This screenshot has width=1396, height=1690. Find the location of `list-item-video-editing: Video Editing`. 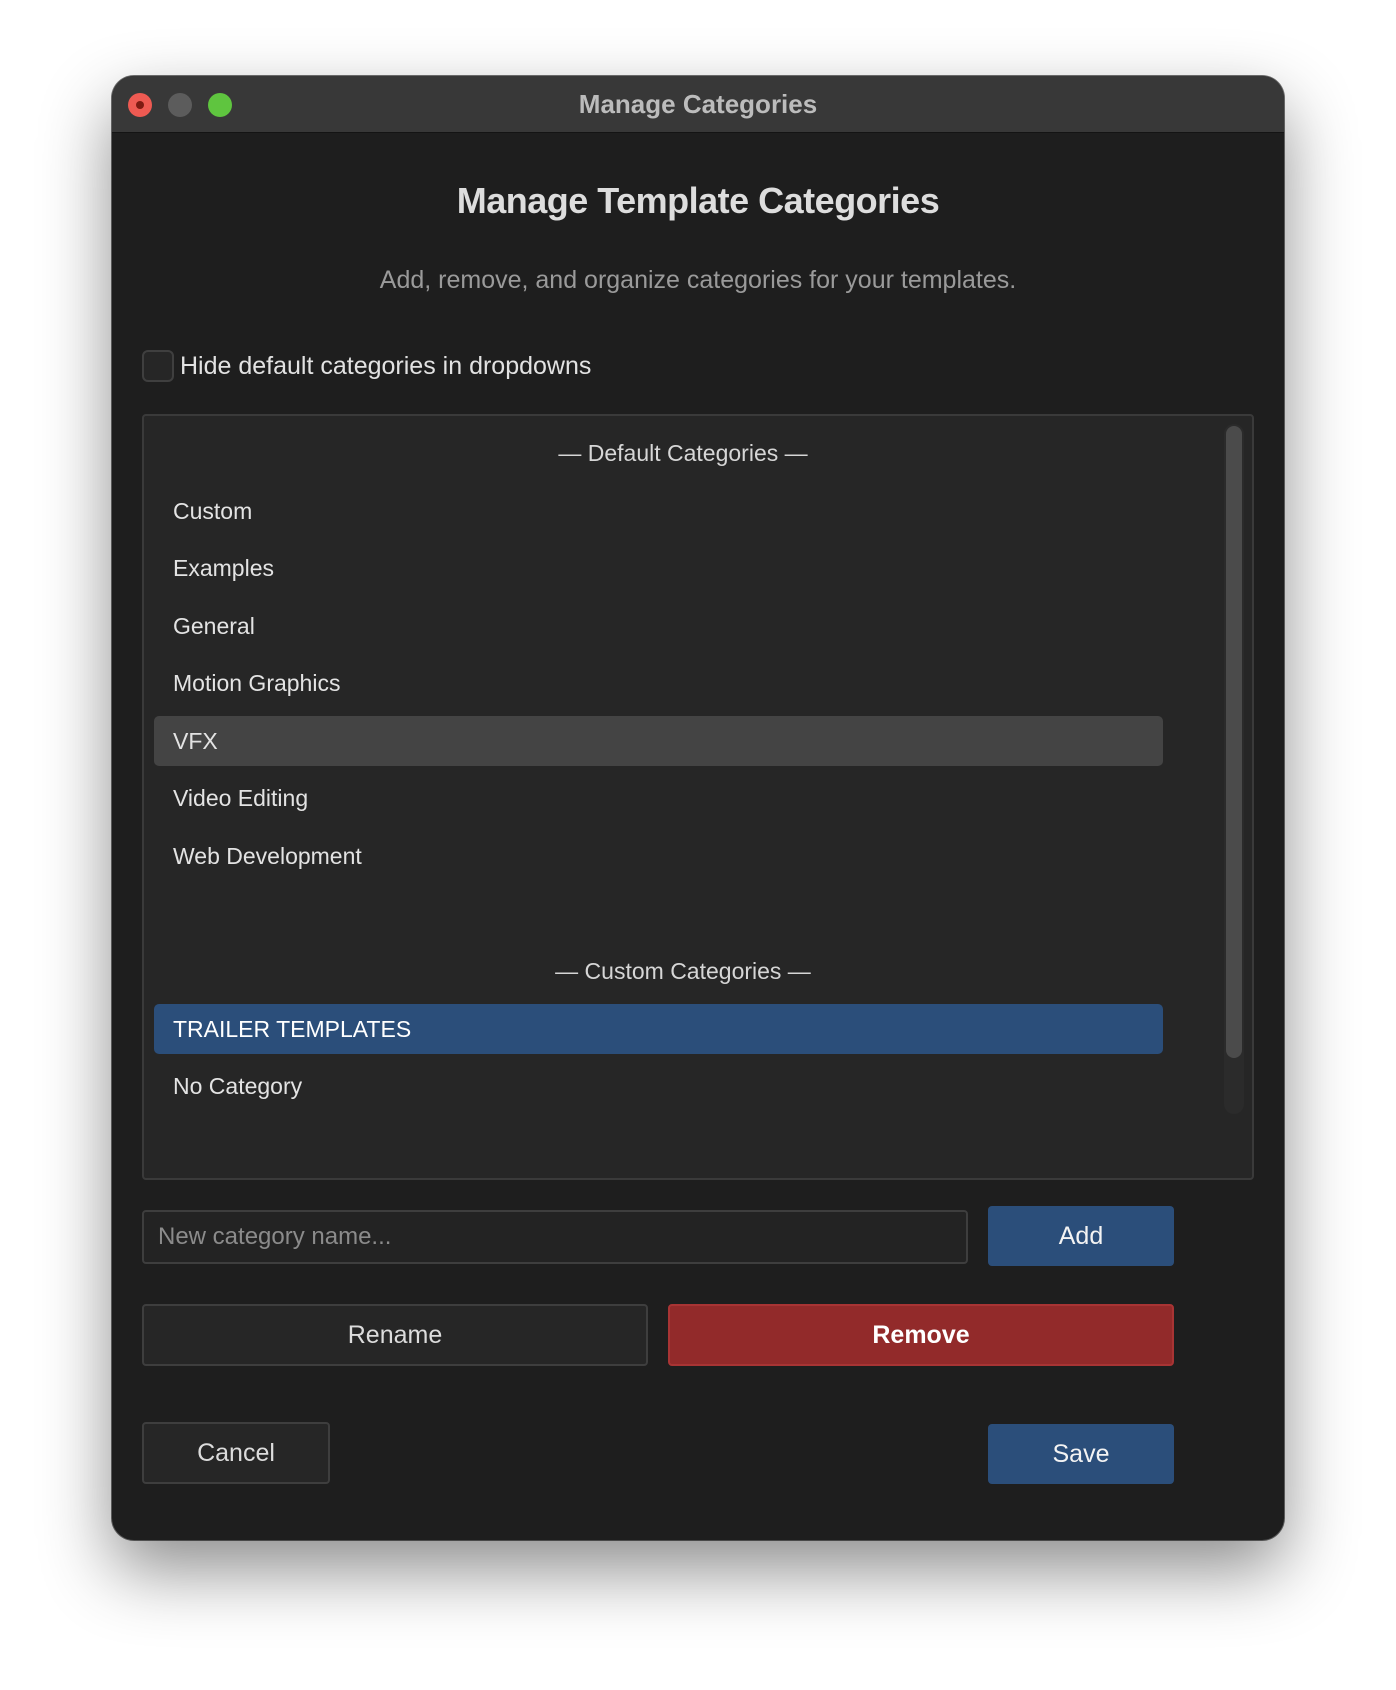

list-item-video-editing: Video Editing is located at coordinates (658, 798).